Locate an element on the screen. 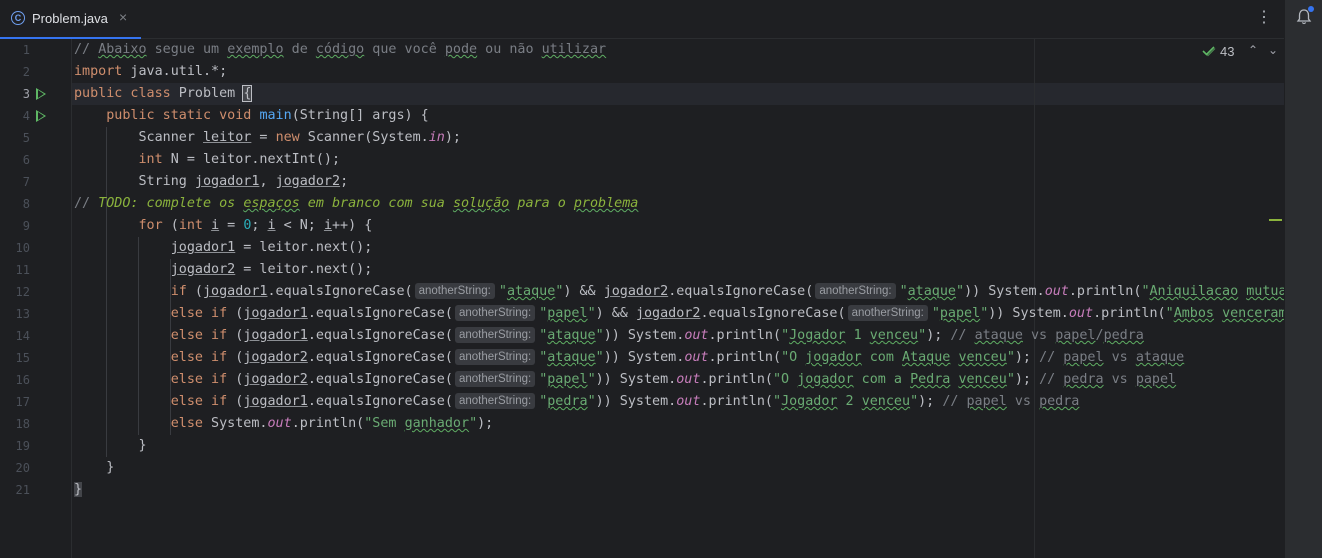 The image size is (1322, 558). line-number: 10 is located at coordinates (22, 248).